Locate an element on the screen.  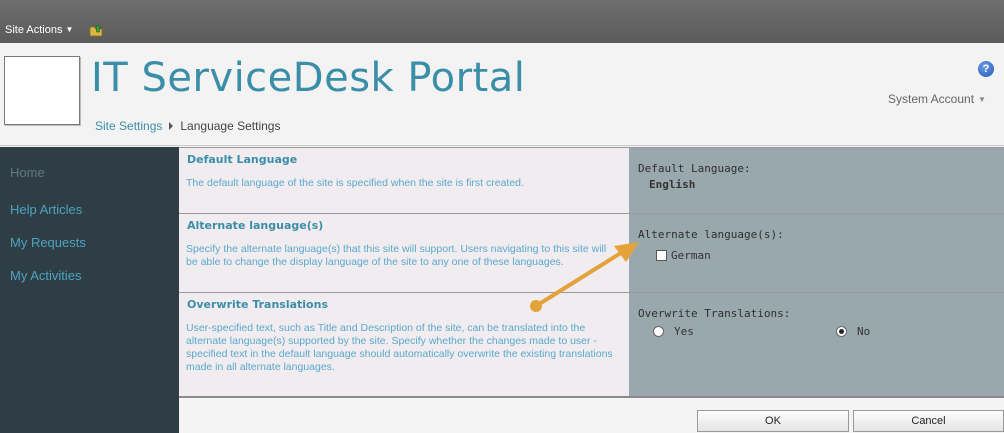
language-option-german: German is located at coordinates (683, 255).